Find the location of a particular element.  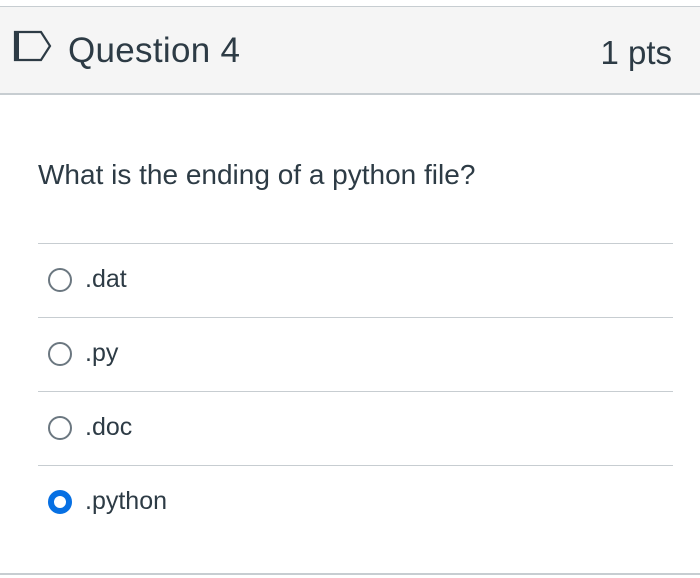

answer-option-dat: .dat is located at coordinates (355, 280).